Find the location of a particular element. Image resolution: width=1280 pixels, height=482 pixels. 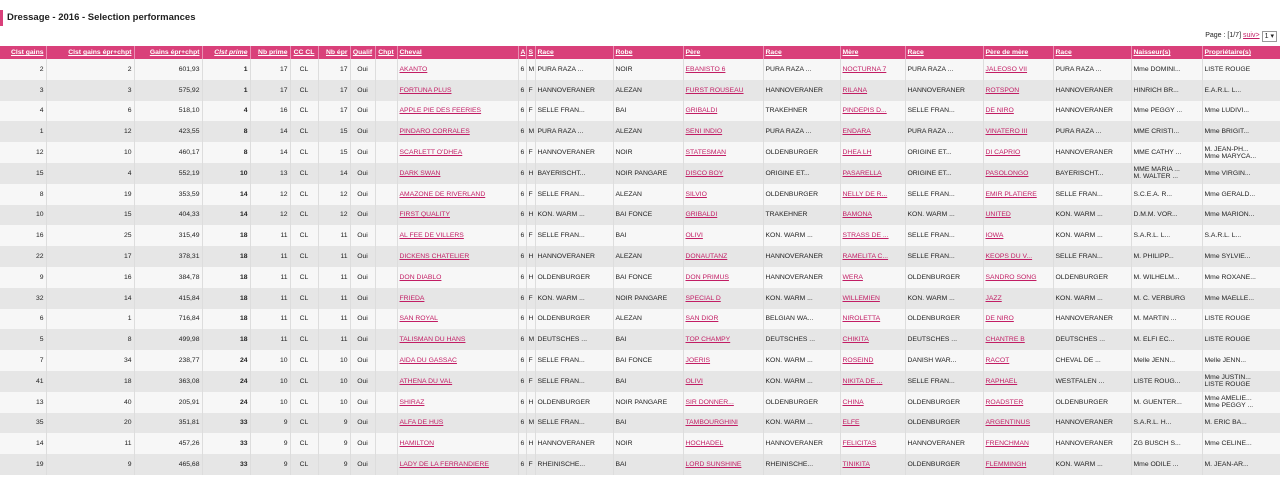

dam-sire-link: RACOT is located at coordinates (998, 360).